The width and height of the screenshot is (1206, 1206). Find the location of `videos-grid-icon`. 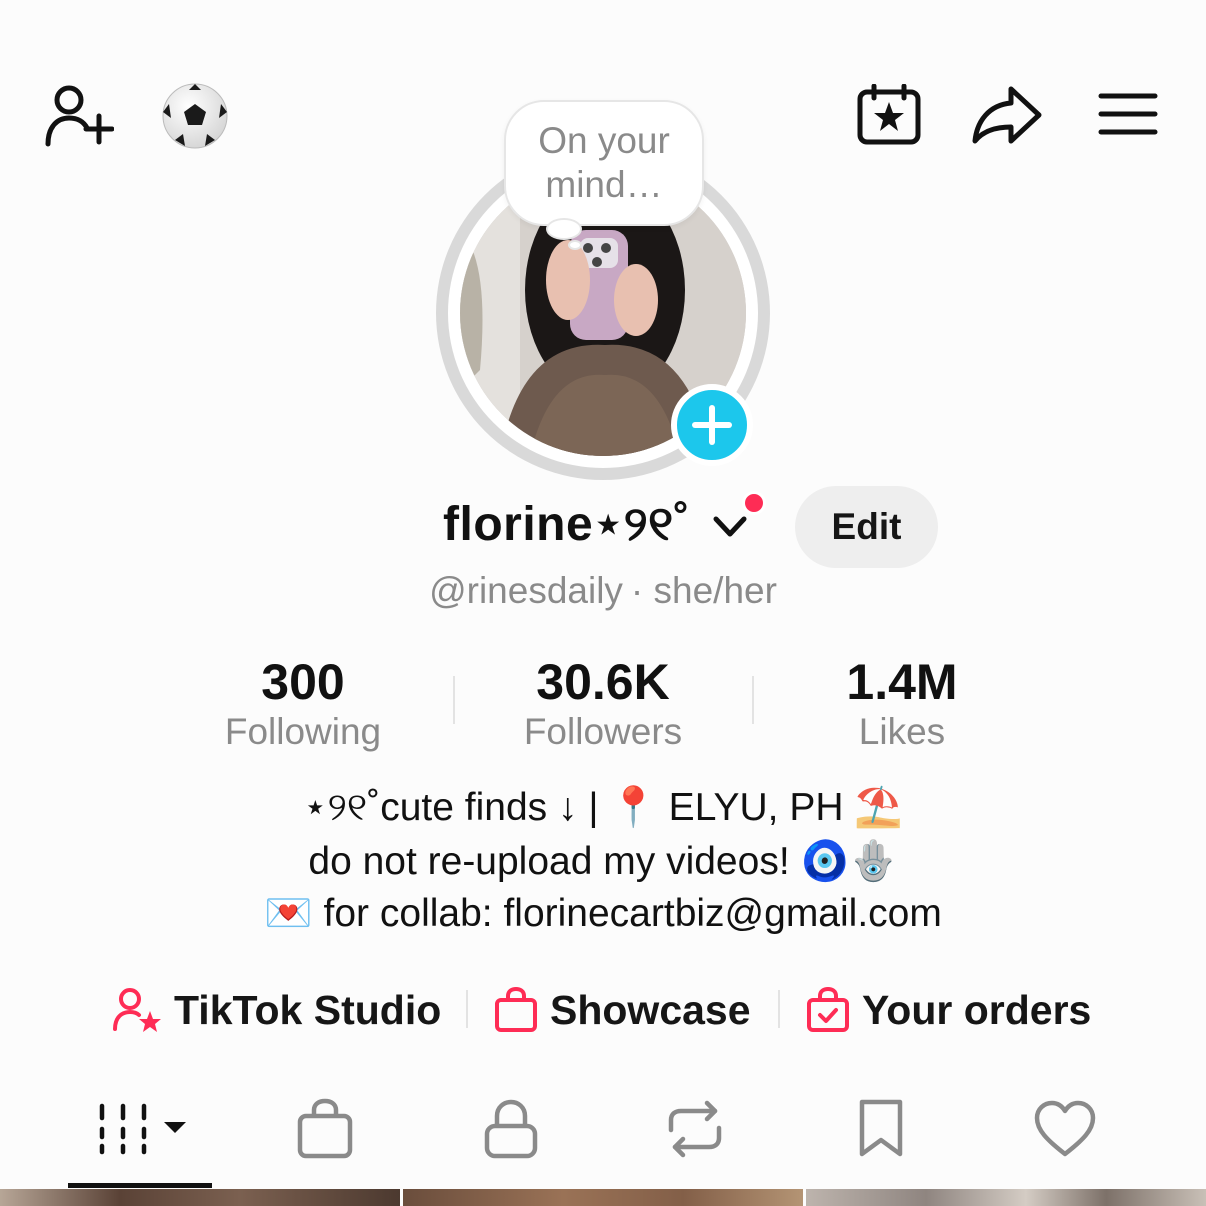

videos-grid-icon is located at coordinates (142, 1129).